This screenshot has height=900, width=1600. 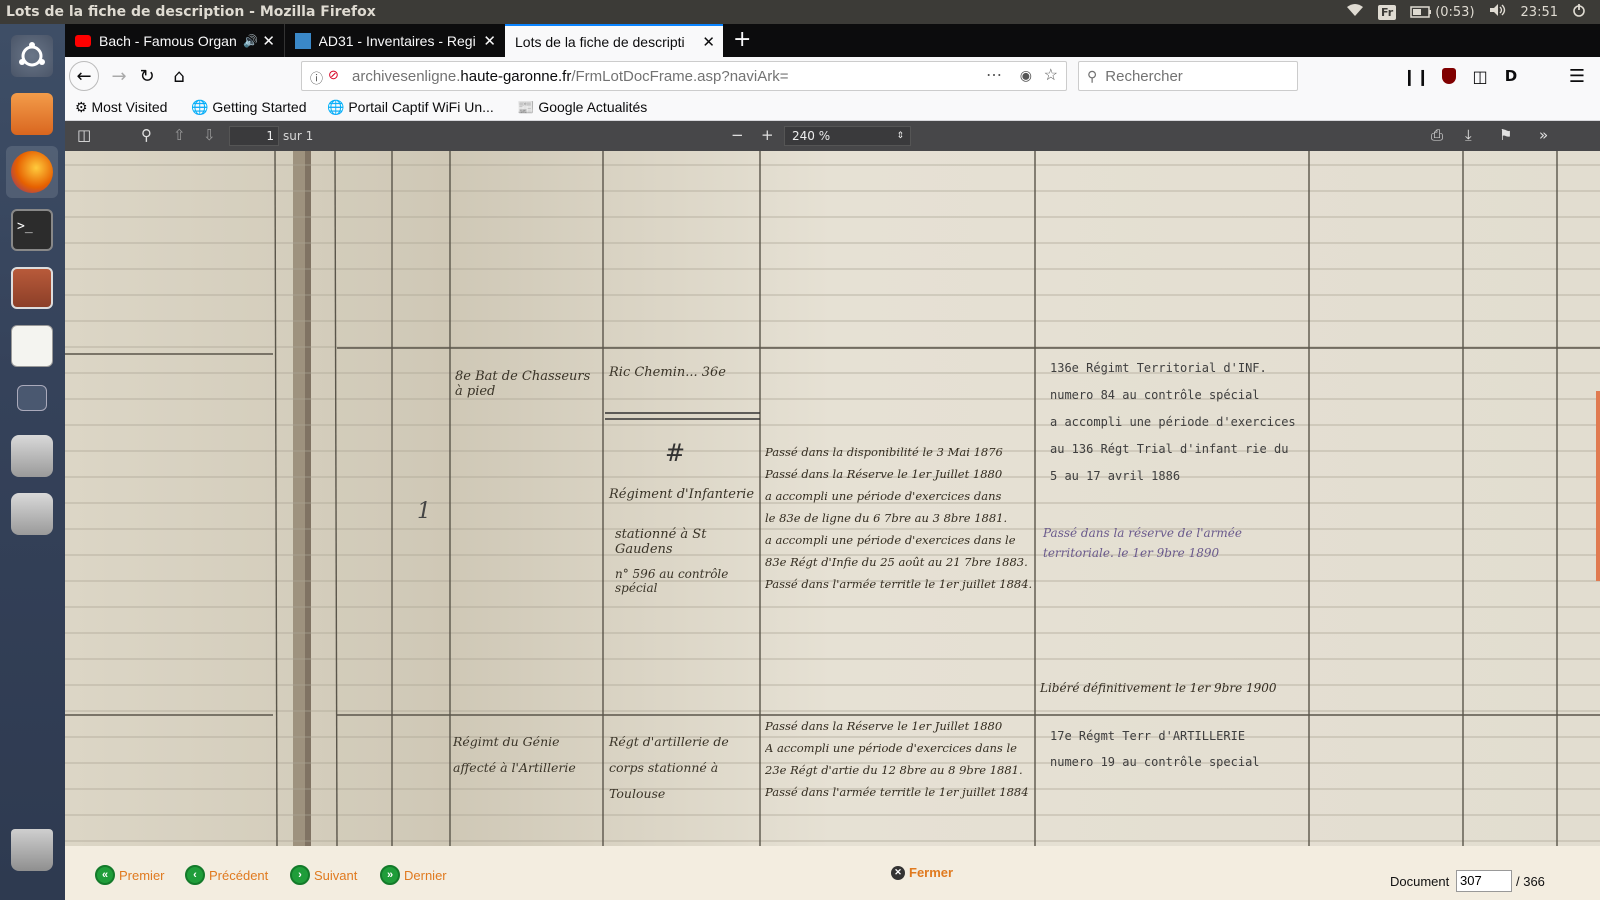 I want to click on keyboard-layout-indicator: Fr, so click(x=1387, y=12).